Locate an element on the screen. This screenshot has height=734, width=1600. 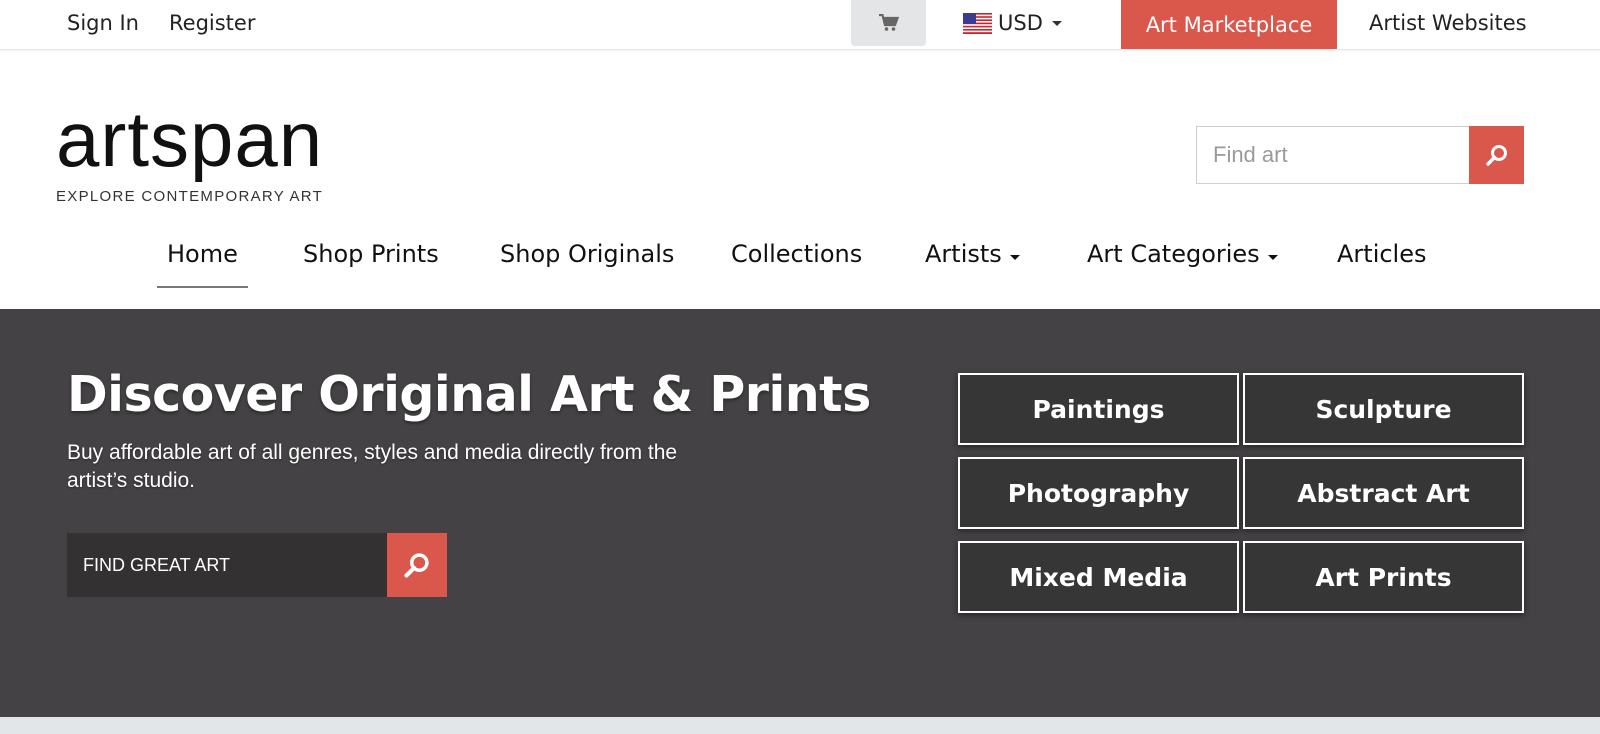
logo: artspan EXPLORE CONTEMPORARY ART is located at coordinates (189, 152).